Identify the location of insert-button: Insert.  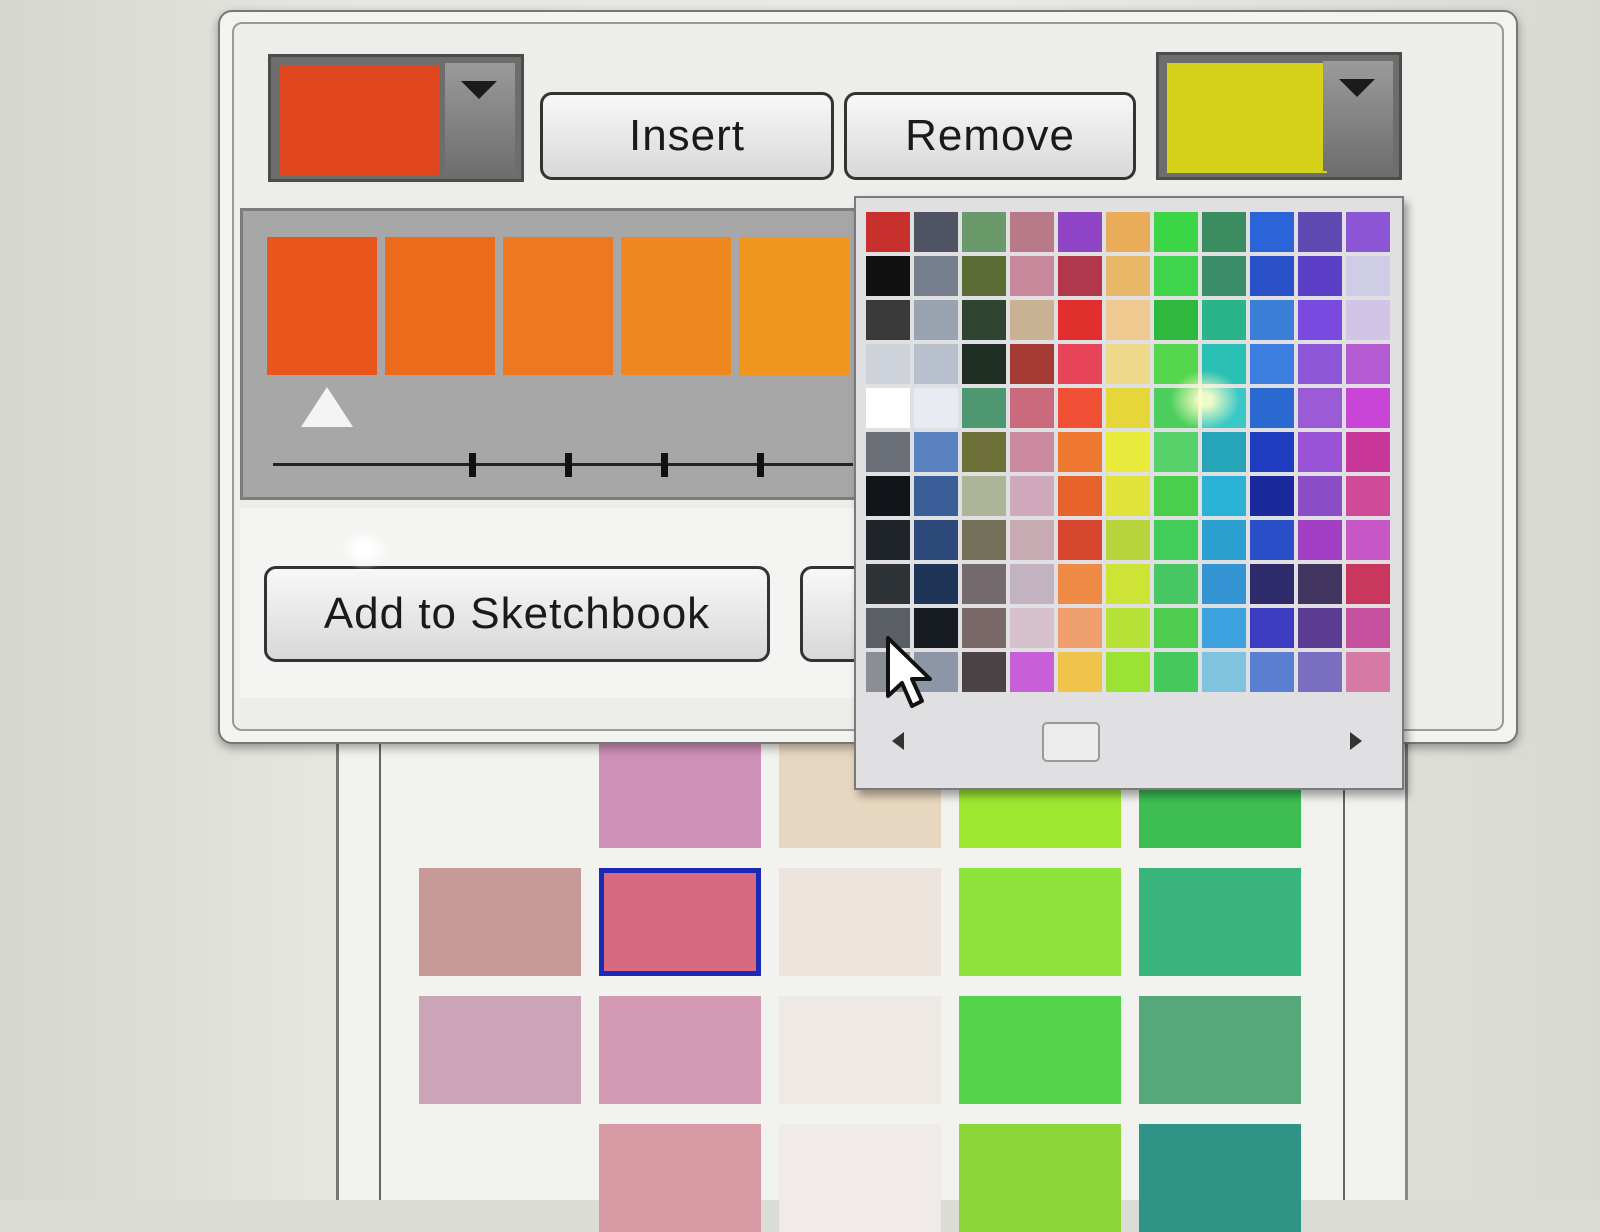
(687, 136).